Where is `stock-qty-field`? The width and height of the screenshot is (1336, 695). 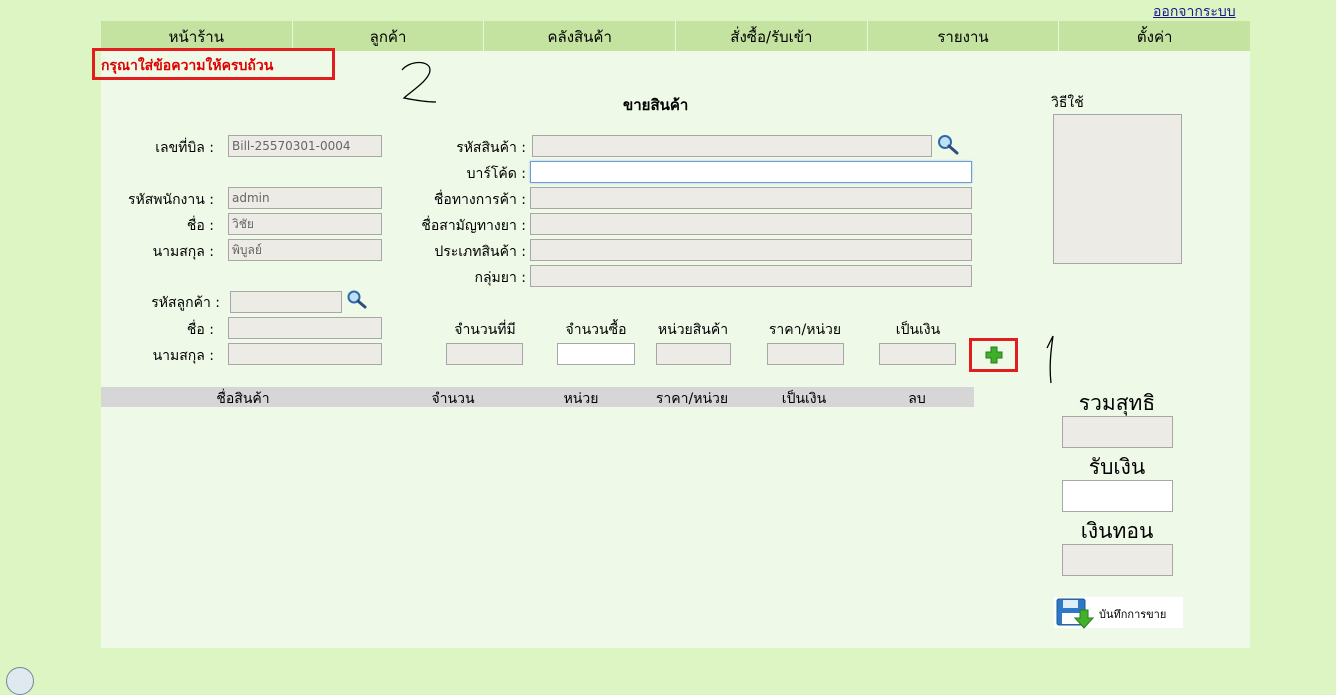 stock-qty-field is located at coordinates (484, 354).